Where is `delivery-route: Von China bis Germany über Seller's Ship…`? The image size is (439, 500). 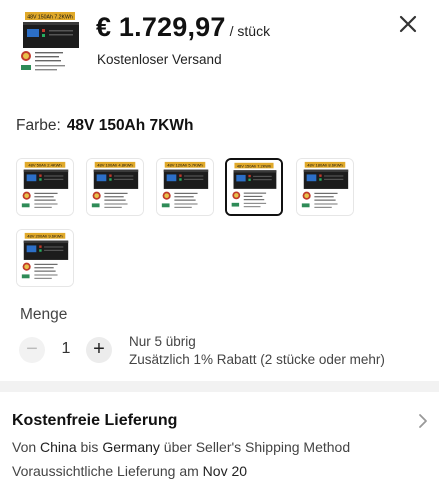 delivery-route: Von China bis Germany über Seller's Ship… is located at coordinates (181, 447).